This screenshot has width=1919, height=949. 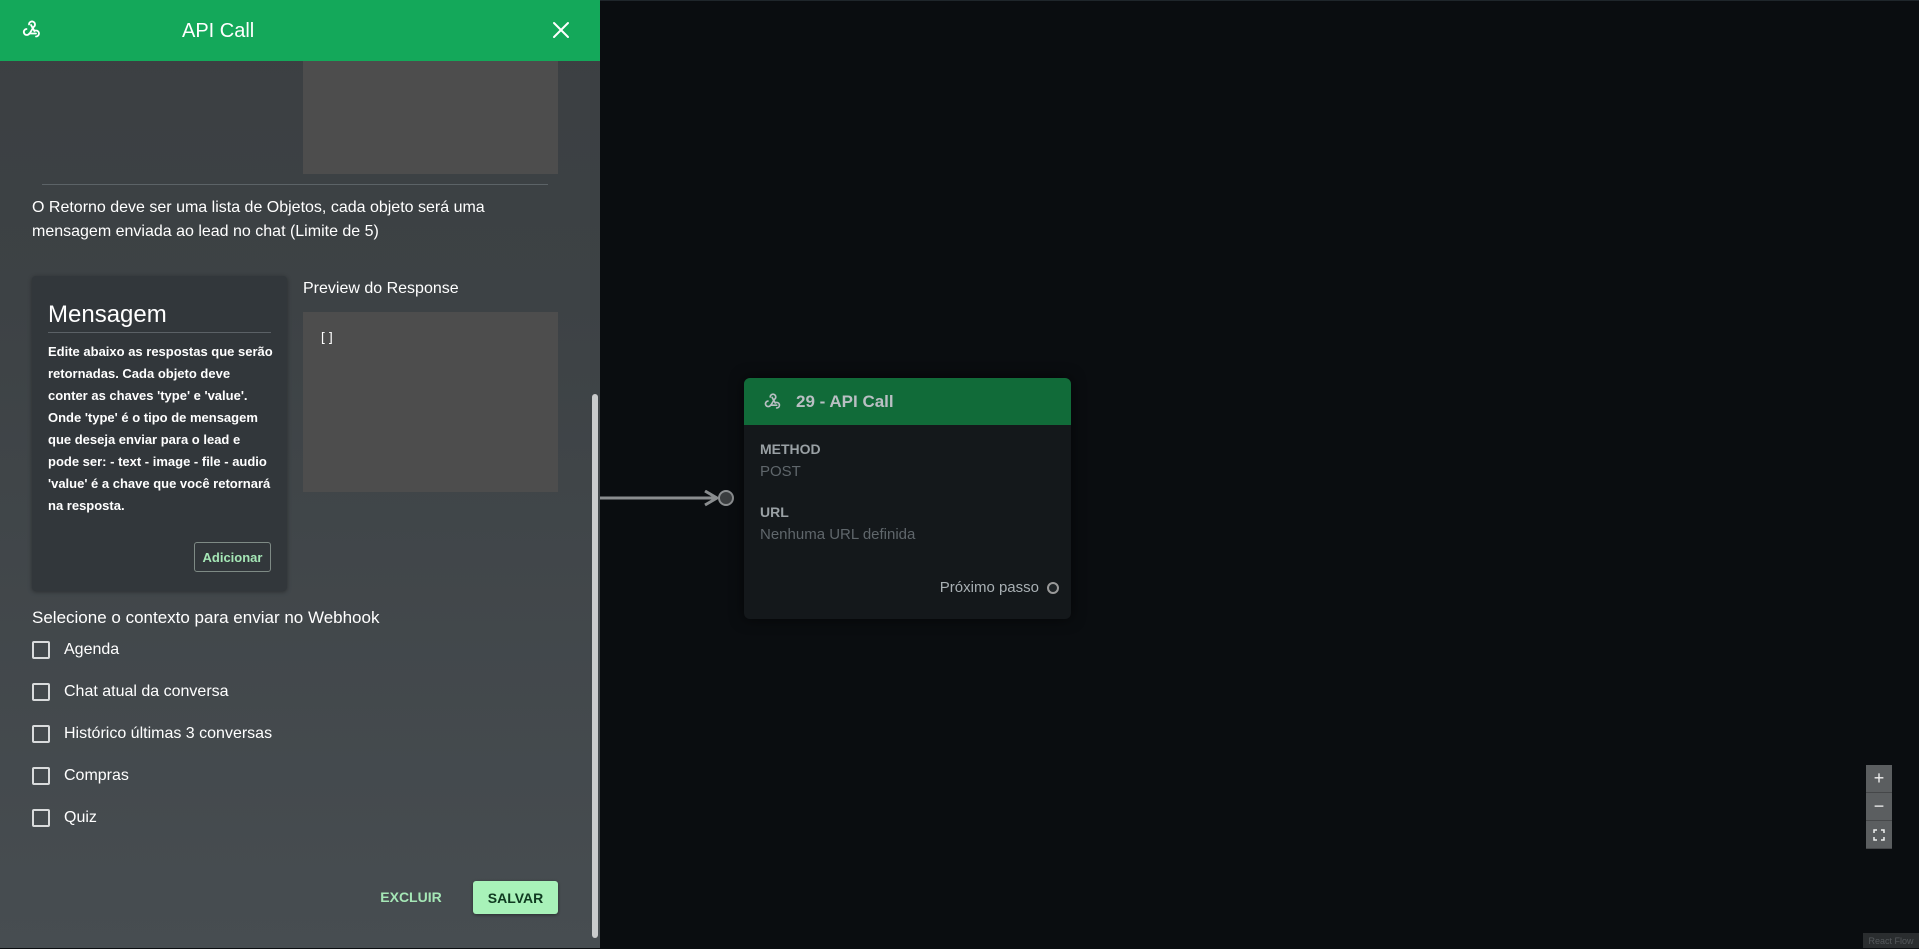 What do you see at coordinates (92, 649) in the screenshot?
I see `context-option-label: Agenda` at bounding box center [92, 649].